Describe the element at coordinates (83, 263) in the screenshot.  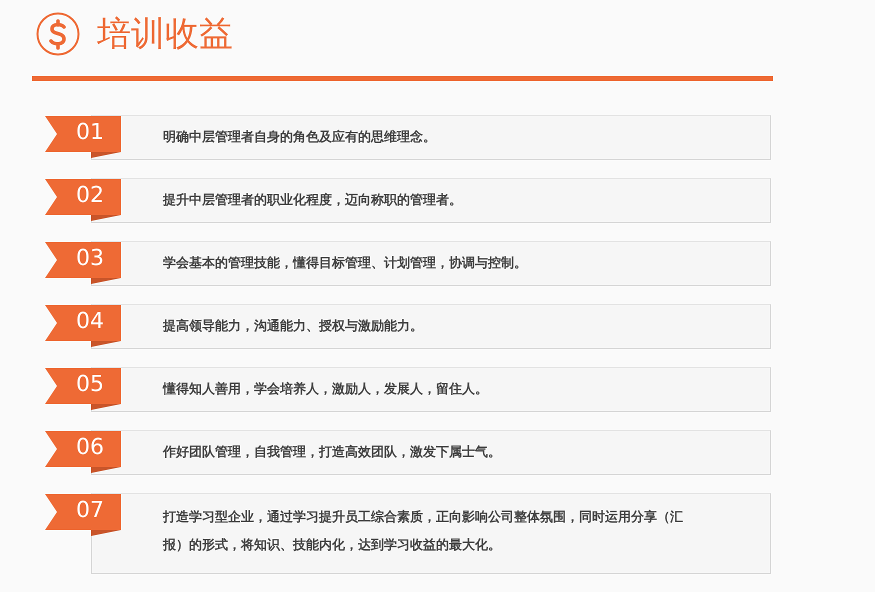
I see `number-ribbon: 03` at that location.